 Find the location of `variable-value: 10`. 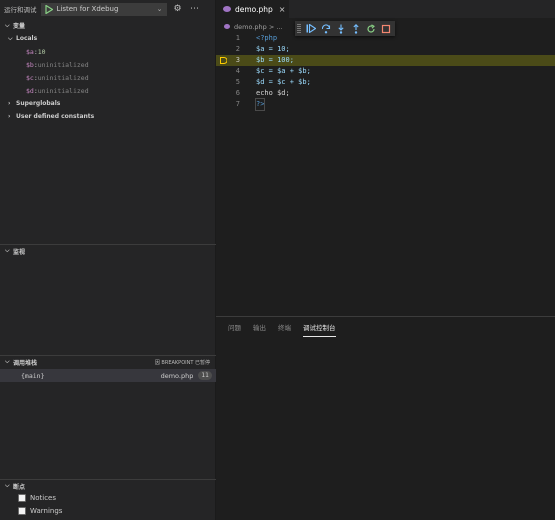

variable-value: 10 is located at coordinates (41, 51).